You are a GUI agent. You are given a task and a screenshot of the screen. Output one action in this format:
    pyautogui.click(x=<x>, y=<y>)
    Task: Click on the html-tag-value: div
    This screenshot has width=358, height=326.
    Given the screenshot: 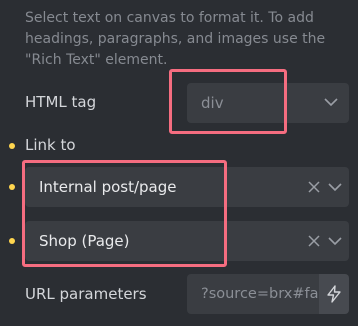 What is the action you would take?
    pyautogui.click(x=212, y=103)
    